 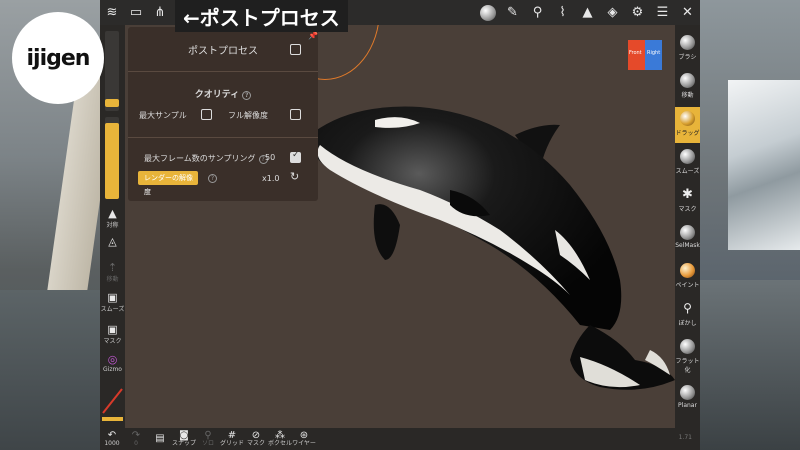 I want to click on tool-flatten: フラット化, so click(x=687, y=357).